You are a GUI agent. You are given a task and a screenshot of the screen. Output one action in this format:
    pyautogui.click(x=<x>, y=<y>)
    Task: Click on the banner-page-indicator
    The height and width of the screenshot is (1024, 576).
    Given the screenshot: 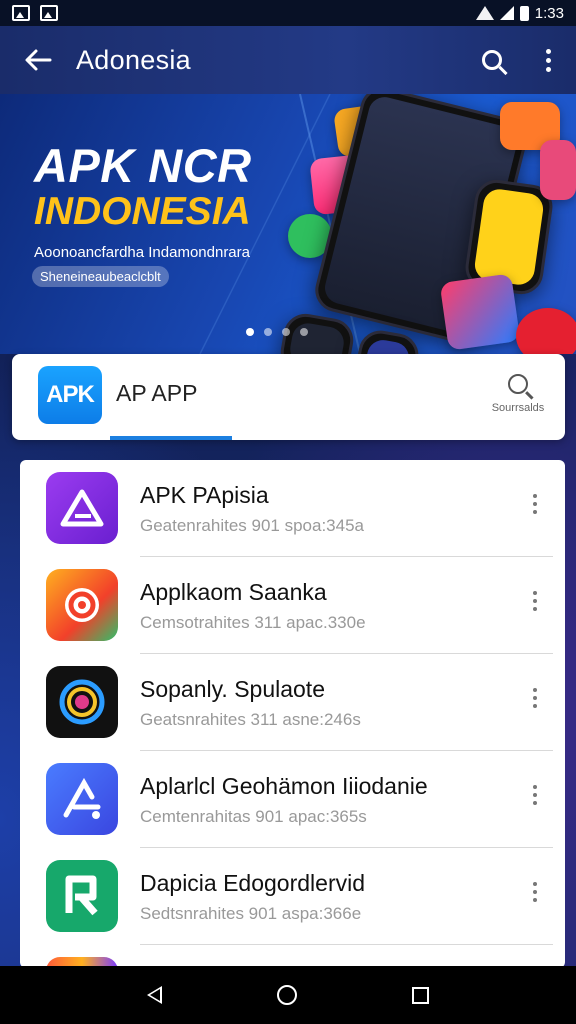 What is the action you would take?
    pyautogui.click(x=277, y=332)
    